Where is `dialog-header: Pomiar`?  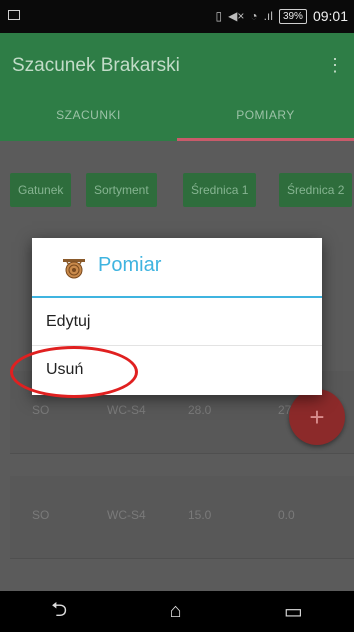
dialog-header: Pomiar is located at coordinates (177, 268).